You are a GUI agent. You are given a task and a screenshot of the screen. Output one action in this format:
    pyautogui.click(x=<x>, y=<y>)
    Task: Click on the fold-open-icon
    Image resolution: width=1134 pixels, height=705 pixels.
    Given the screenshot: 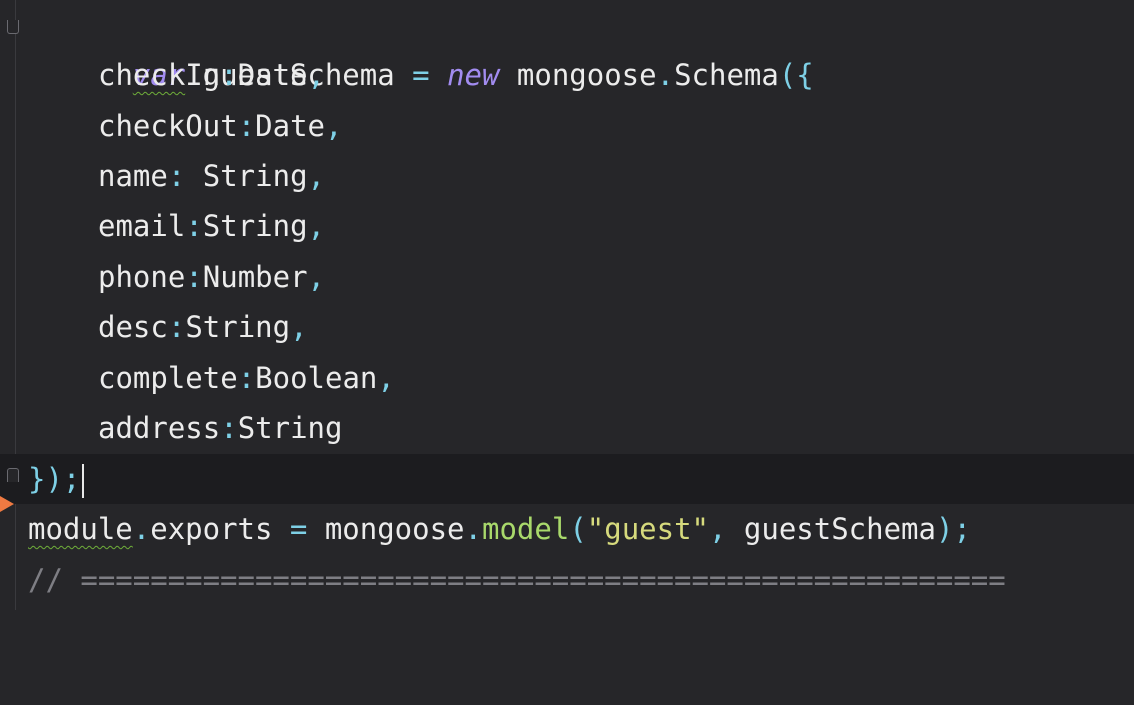 What is the action you would take?
    pyautogui.click(x=13, y=27)
    